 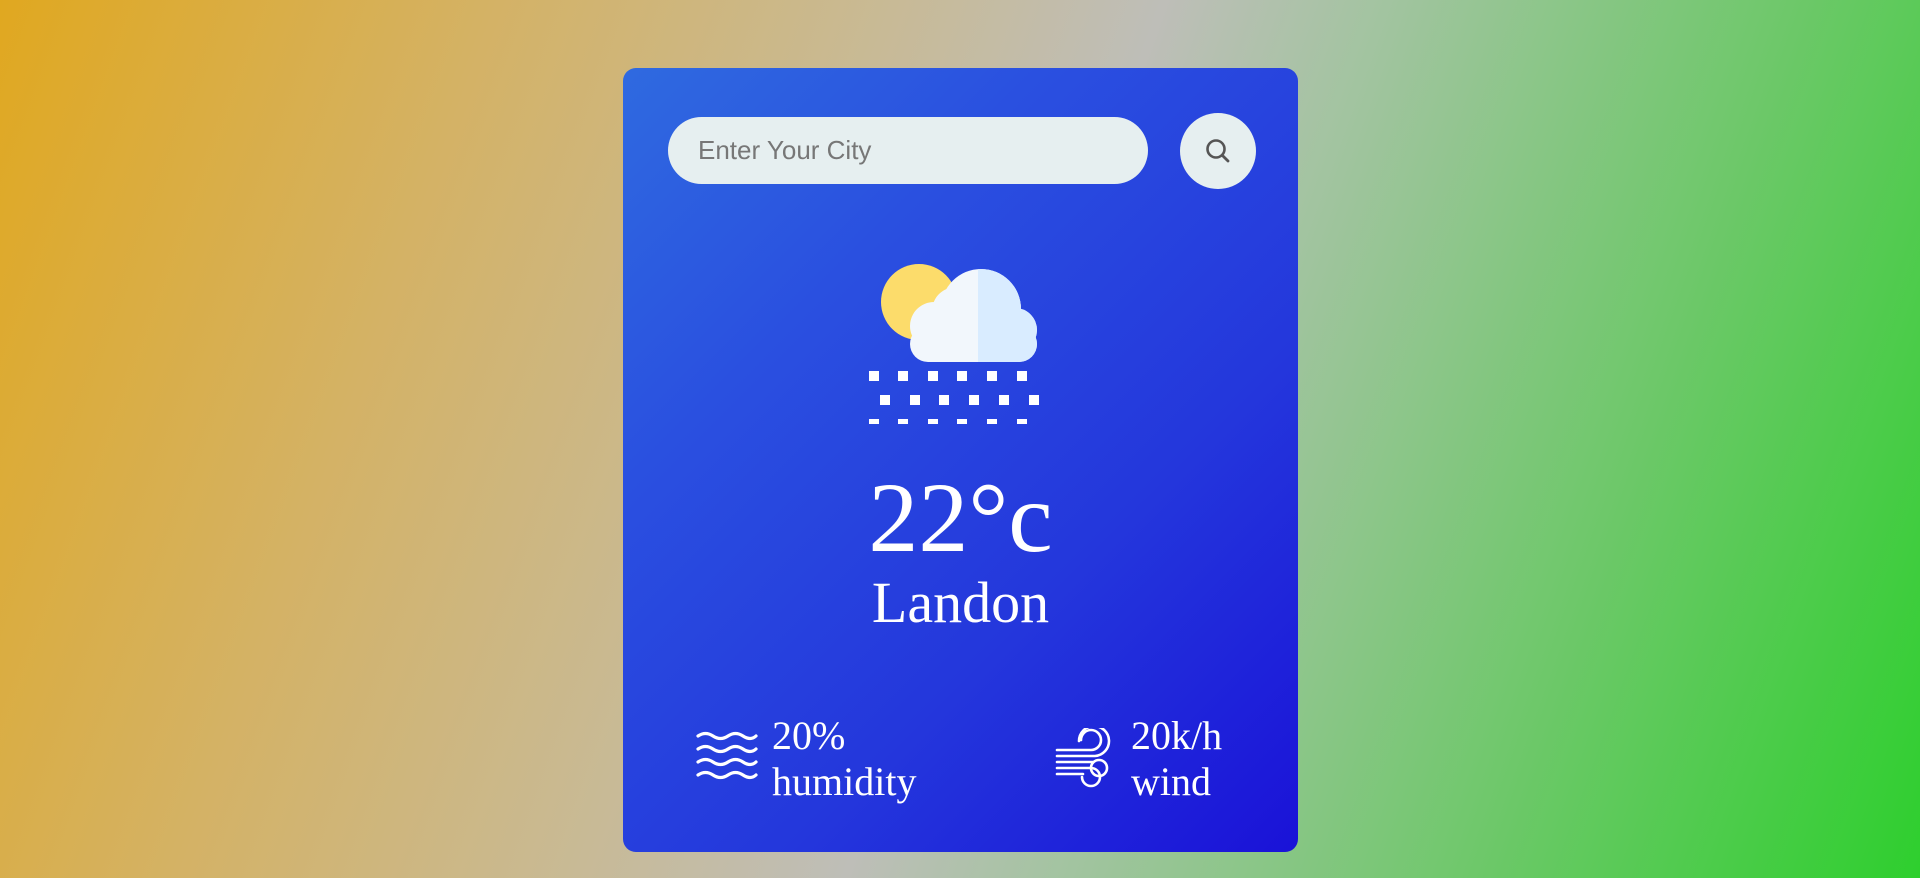 I want to click on wind-stat: 20k/h wind, so click(x=1138, y=759).